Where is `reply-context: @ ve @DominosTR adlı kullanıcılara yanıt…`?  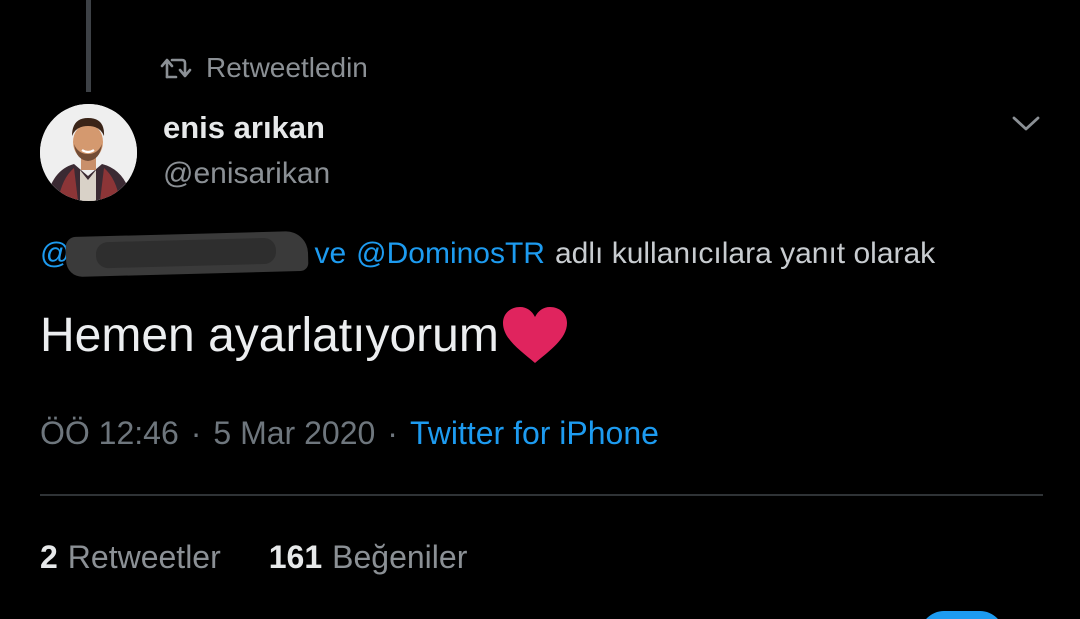
reply-context: @ ve @DominosTR adlı kullanıcılara yanıt… is located at coordinates (488, 254).